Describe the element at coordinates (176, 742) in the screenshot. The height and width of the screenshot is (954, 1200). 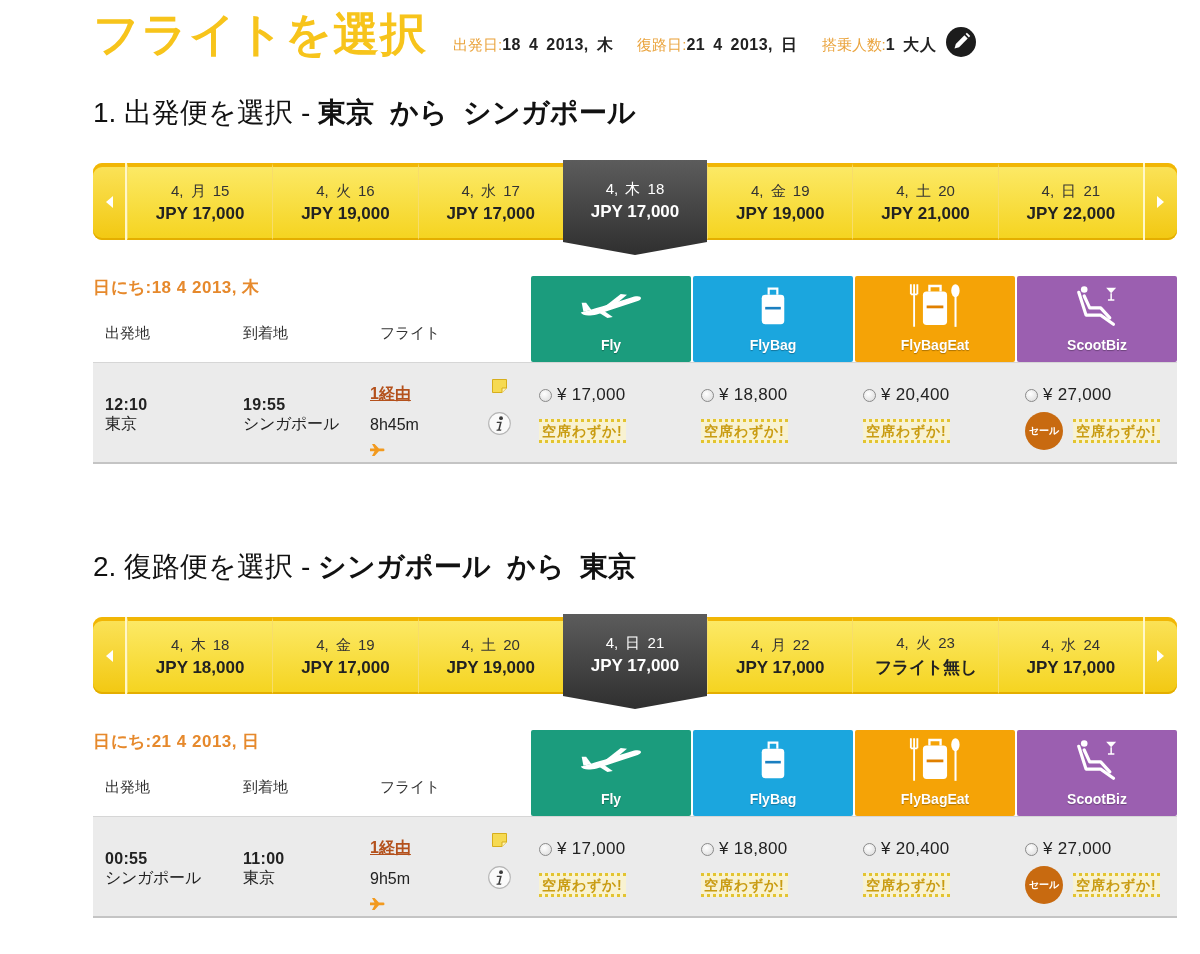
I see `date-label: 日にち:21 4 2013, 日` at that location.